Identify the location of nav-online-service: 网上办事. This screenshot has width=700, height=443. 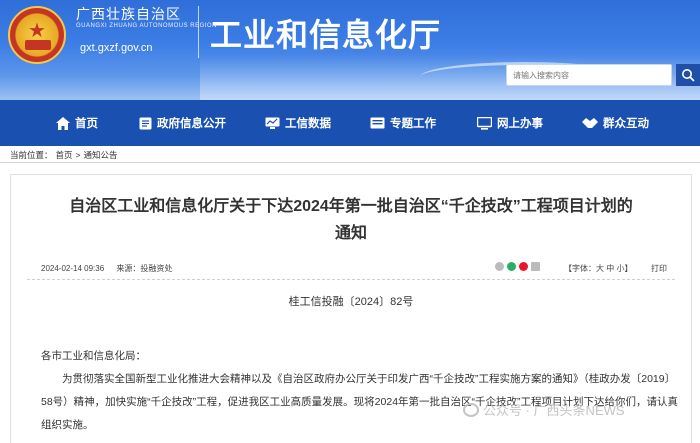
(510, 123).